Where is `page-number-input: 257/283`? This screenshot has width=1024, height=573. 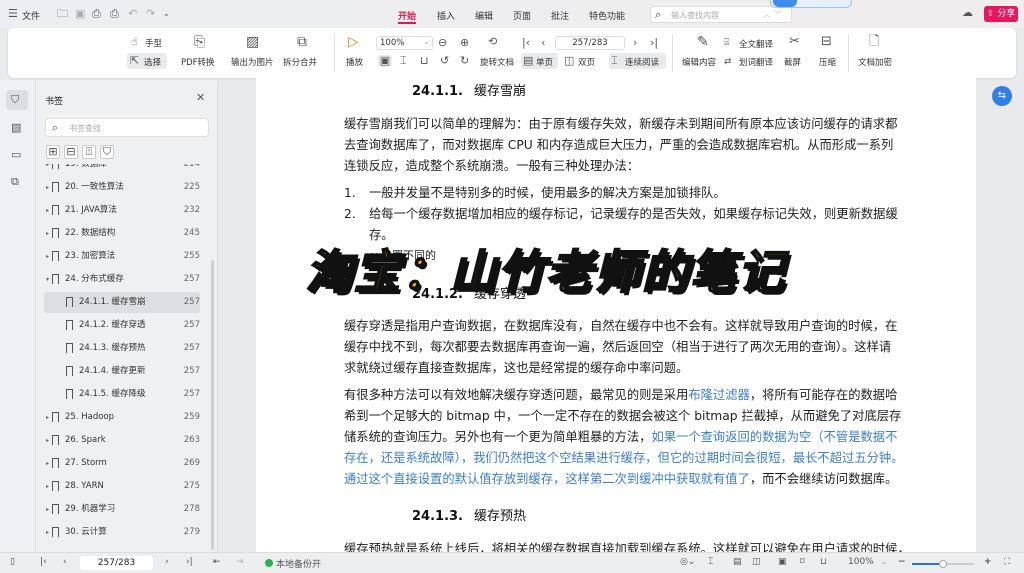
page-number-input: 257/283 is located at coordinates (590, 43).